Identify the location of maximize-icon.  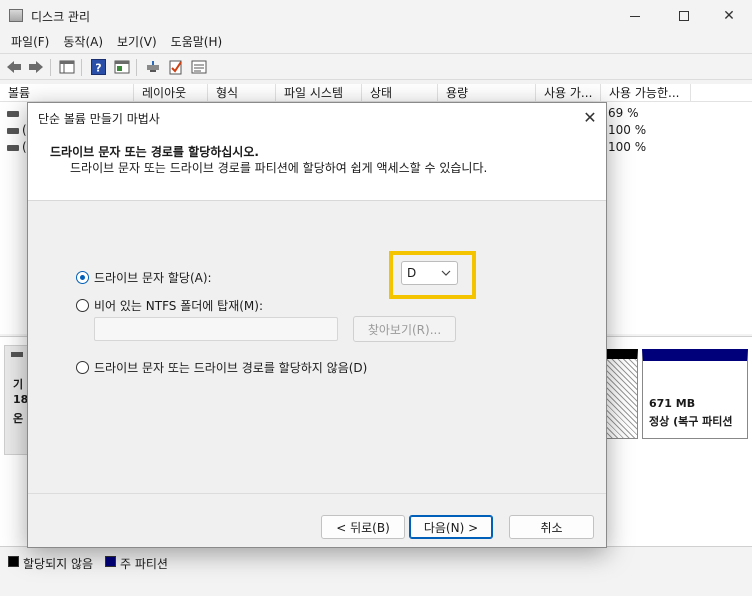
(684, 16).